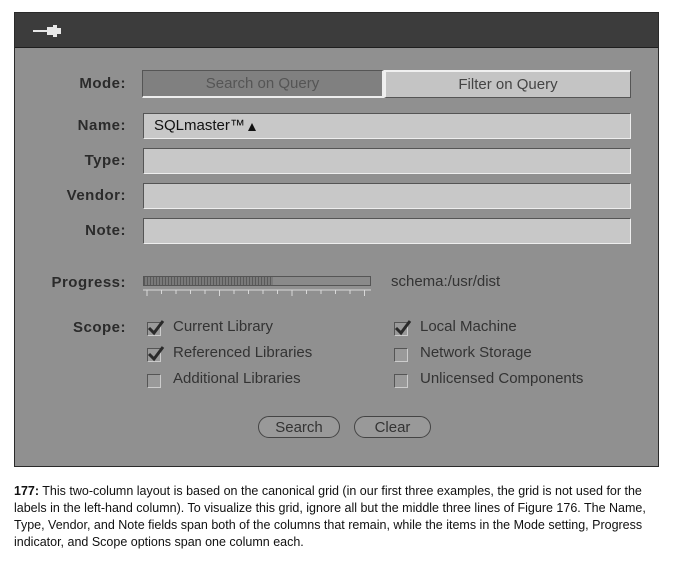 The height and width of the screenshot is (571, 673). I want to click on note-field, so click(387, 231).